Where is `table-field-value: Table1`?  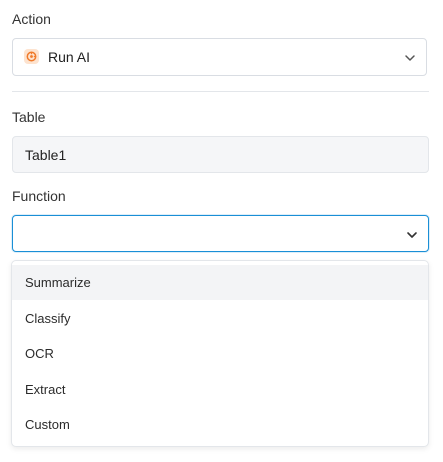
table-field-value: Table1 is located at coordinates (46, 155).